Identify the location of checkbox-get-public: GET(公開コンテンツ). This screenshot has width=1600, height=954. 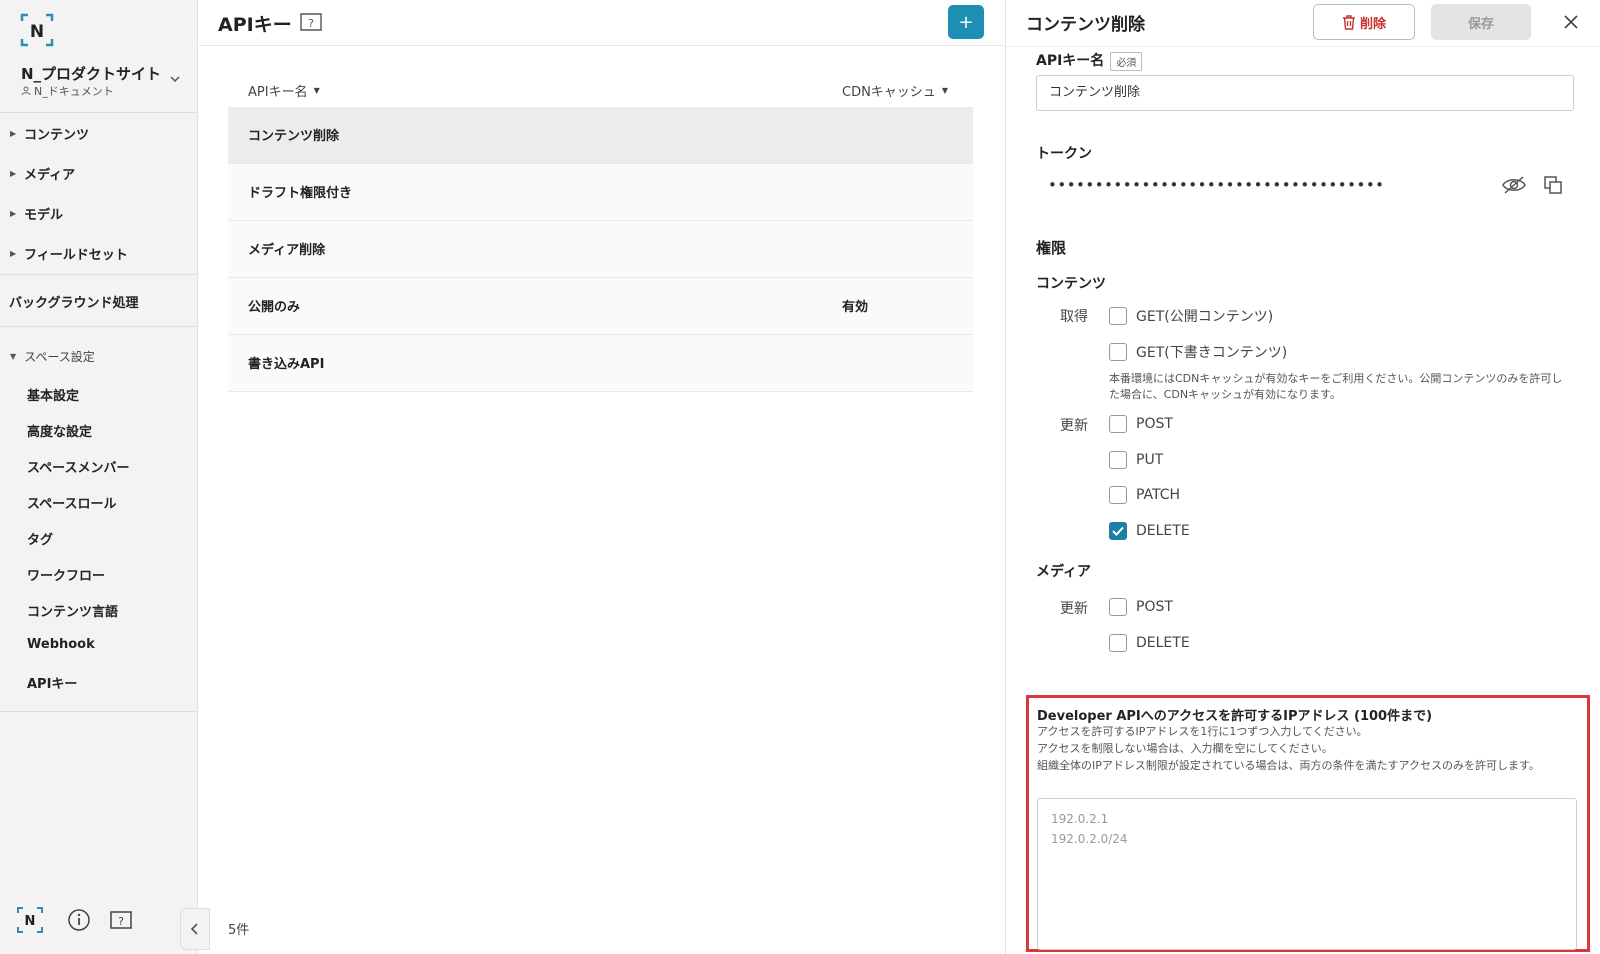
(1191, 316).